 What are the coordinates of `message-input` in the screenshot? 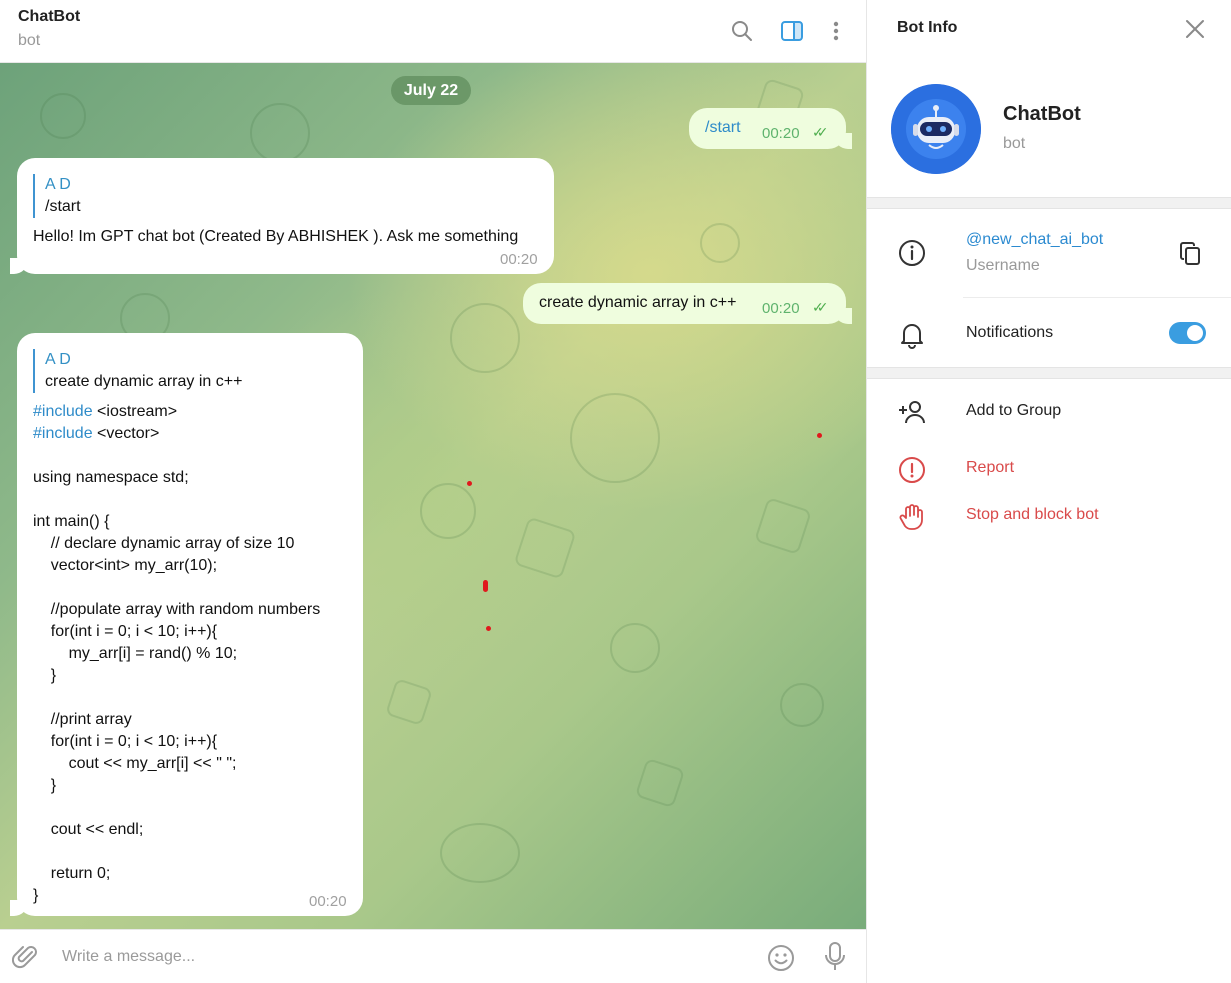 It's located at (392, 957).